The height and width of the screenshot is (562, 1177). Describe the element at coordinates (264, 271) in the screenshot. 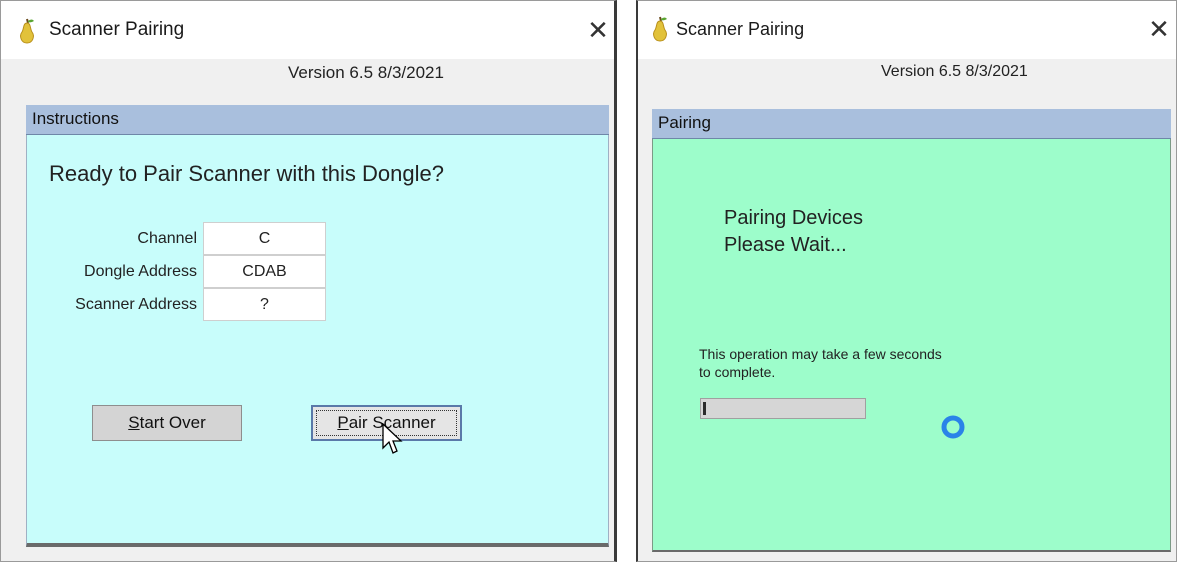

I see `dongle-address-value: CDAB` at that location.